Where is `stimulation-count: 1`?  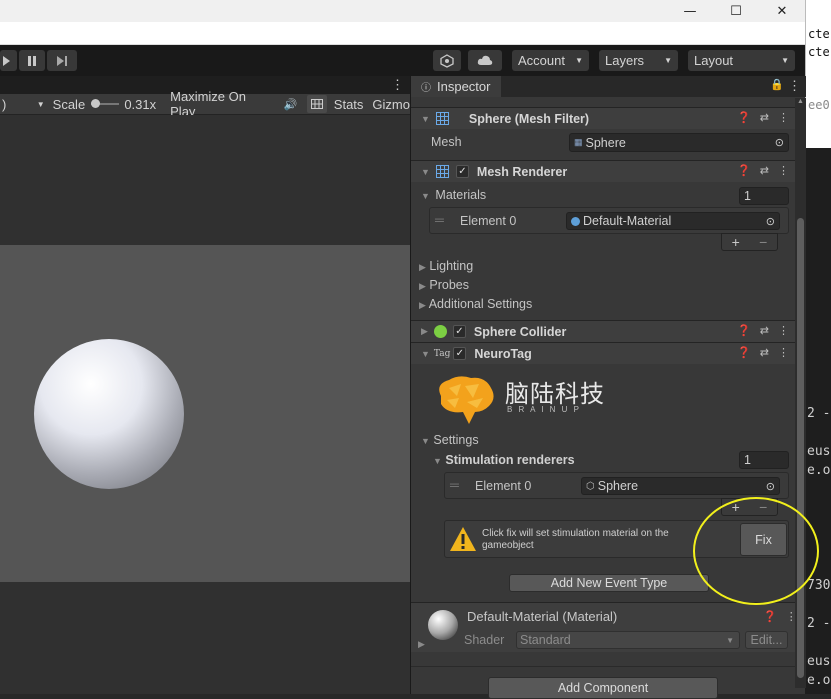
stimulation-count: 1 is located at coordinates (747, 460).